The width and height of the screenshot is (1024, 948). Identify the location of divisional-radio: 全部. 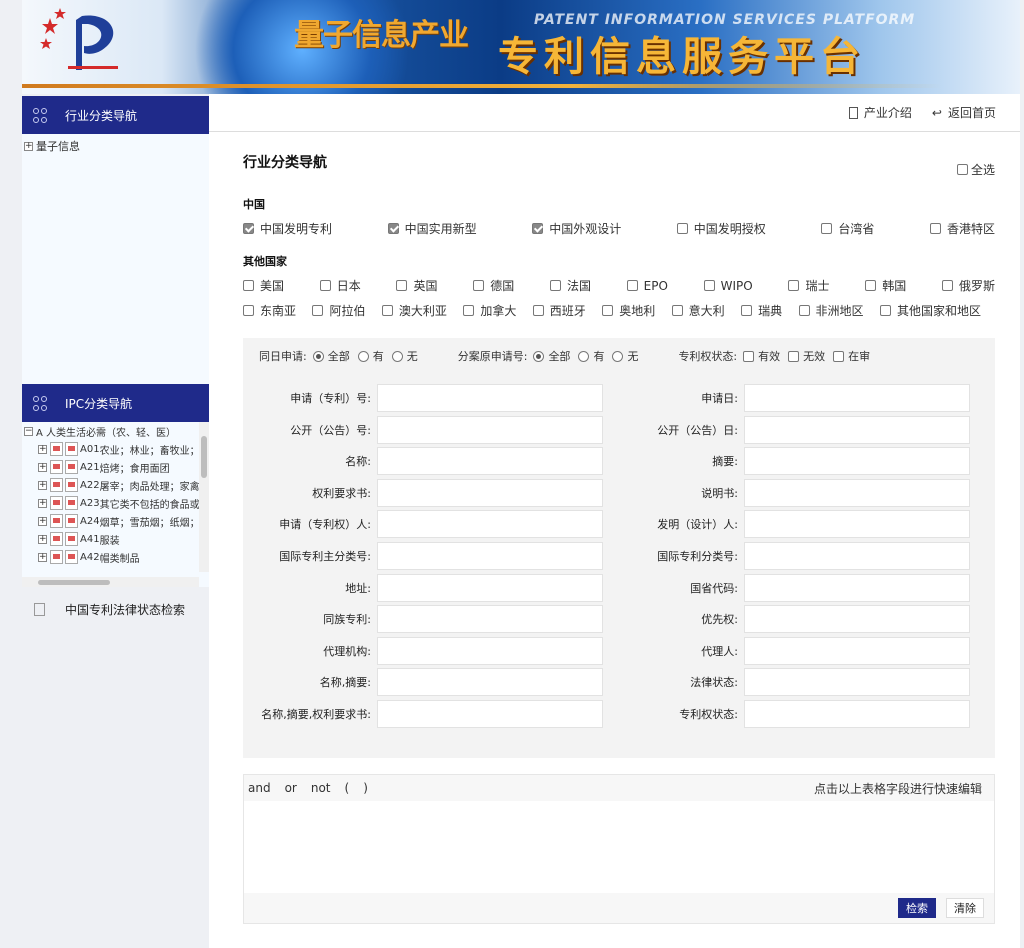
(551, 356).